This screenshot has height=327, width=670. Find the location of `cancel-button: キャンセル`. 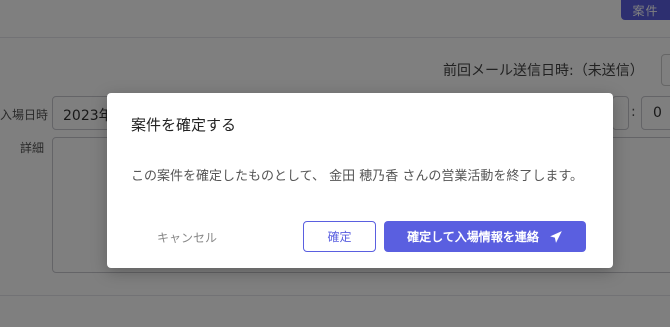

cancel-button: キャンセル is located at coordinates (187, 237).